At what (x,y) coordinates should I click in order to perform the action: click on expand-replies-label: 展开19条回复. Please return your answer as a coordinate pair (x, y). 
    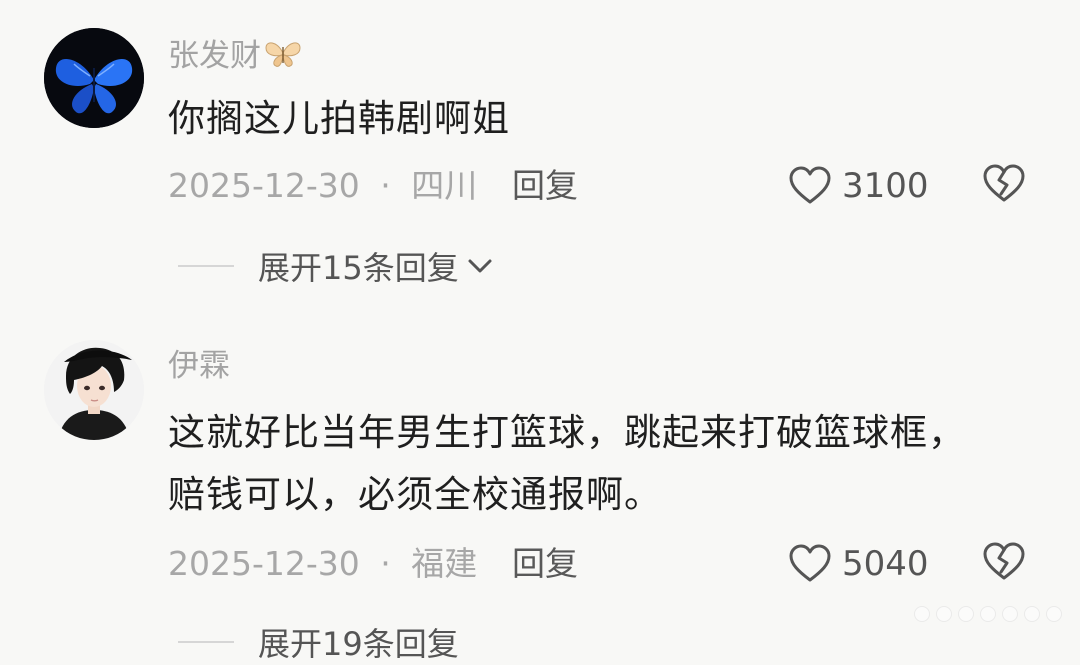
    Looking at the image, I should click on (358, 644).